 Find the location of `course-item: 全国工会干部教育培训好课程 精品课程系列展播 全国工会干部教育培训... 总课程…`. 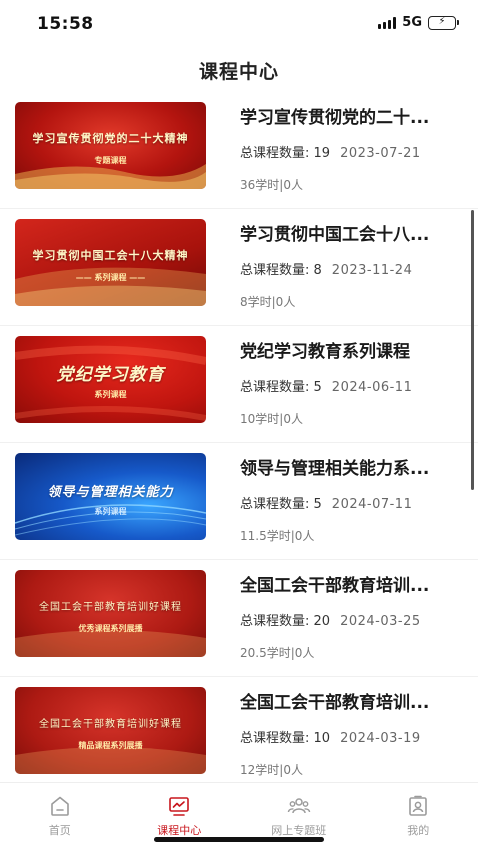

course-item: 全国工会干部教育培训好课程 精品课程系列展播 全国工会干部教育培训... 总课程… is located at coordinates (239, 729).